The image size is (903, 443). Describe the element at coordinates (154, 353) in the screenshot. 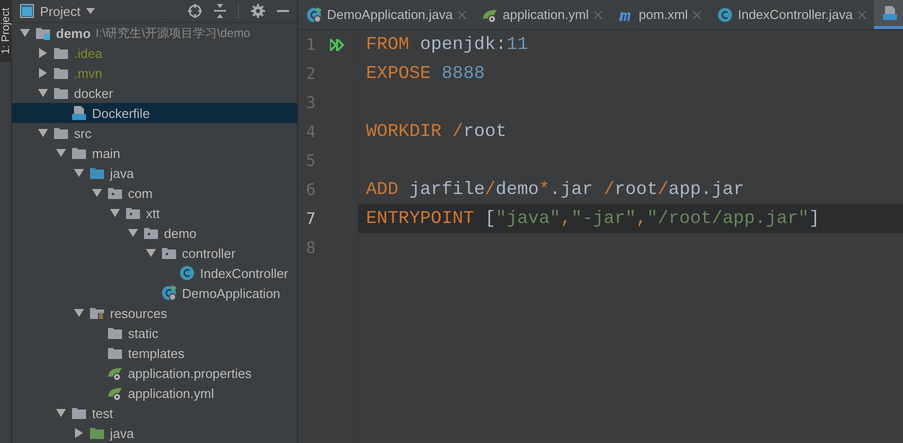

I see `tree-item: templates` at that location.